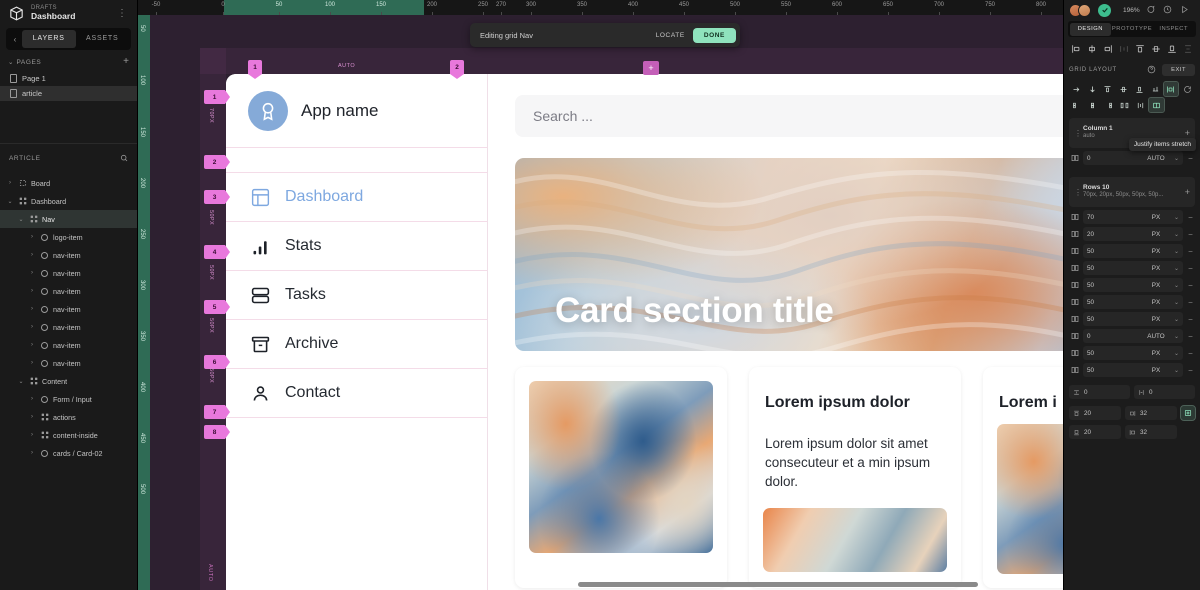 The image size is (1200, 590). I want to click on flow-horizontal-icon, so click(1076, 89).